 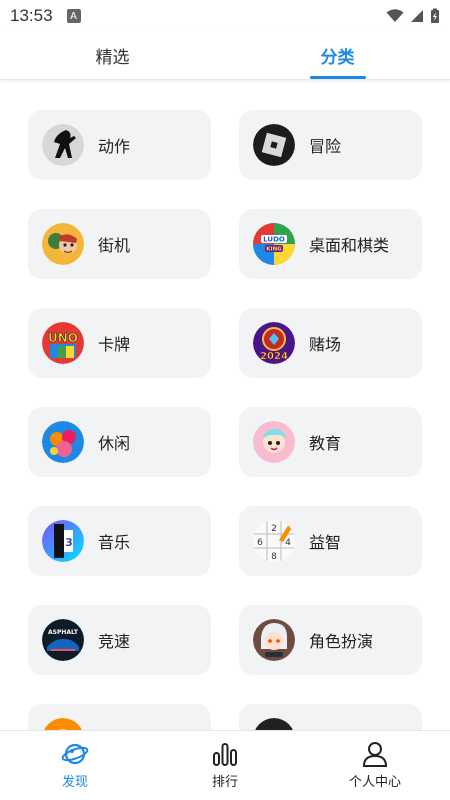 I want to click on nav-discover-label: 发现, so click(x=74, y=782).